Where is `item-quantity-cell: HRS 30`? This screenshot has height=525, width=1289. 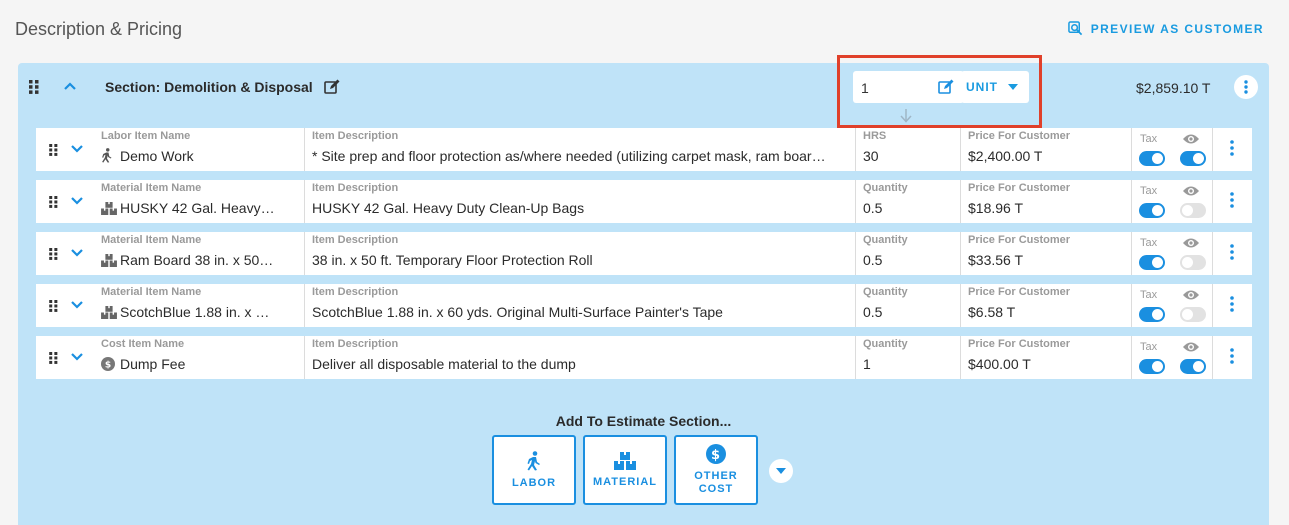 item-quantity-cell: HRS 30 is located at coordinates (907, 149).